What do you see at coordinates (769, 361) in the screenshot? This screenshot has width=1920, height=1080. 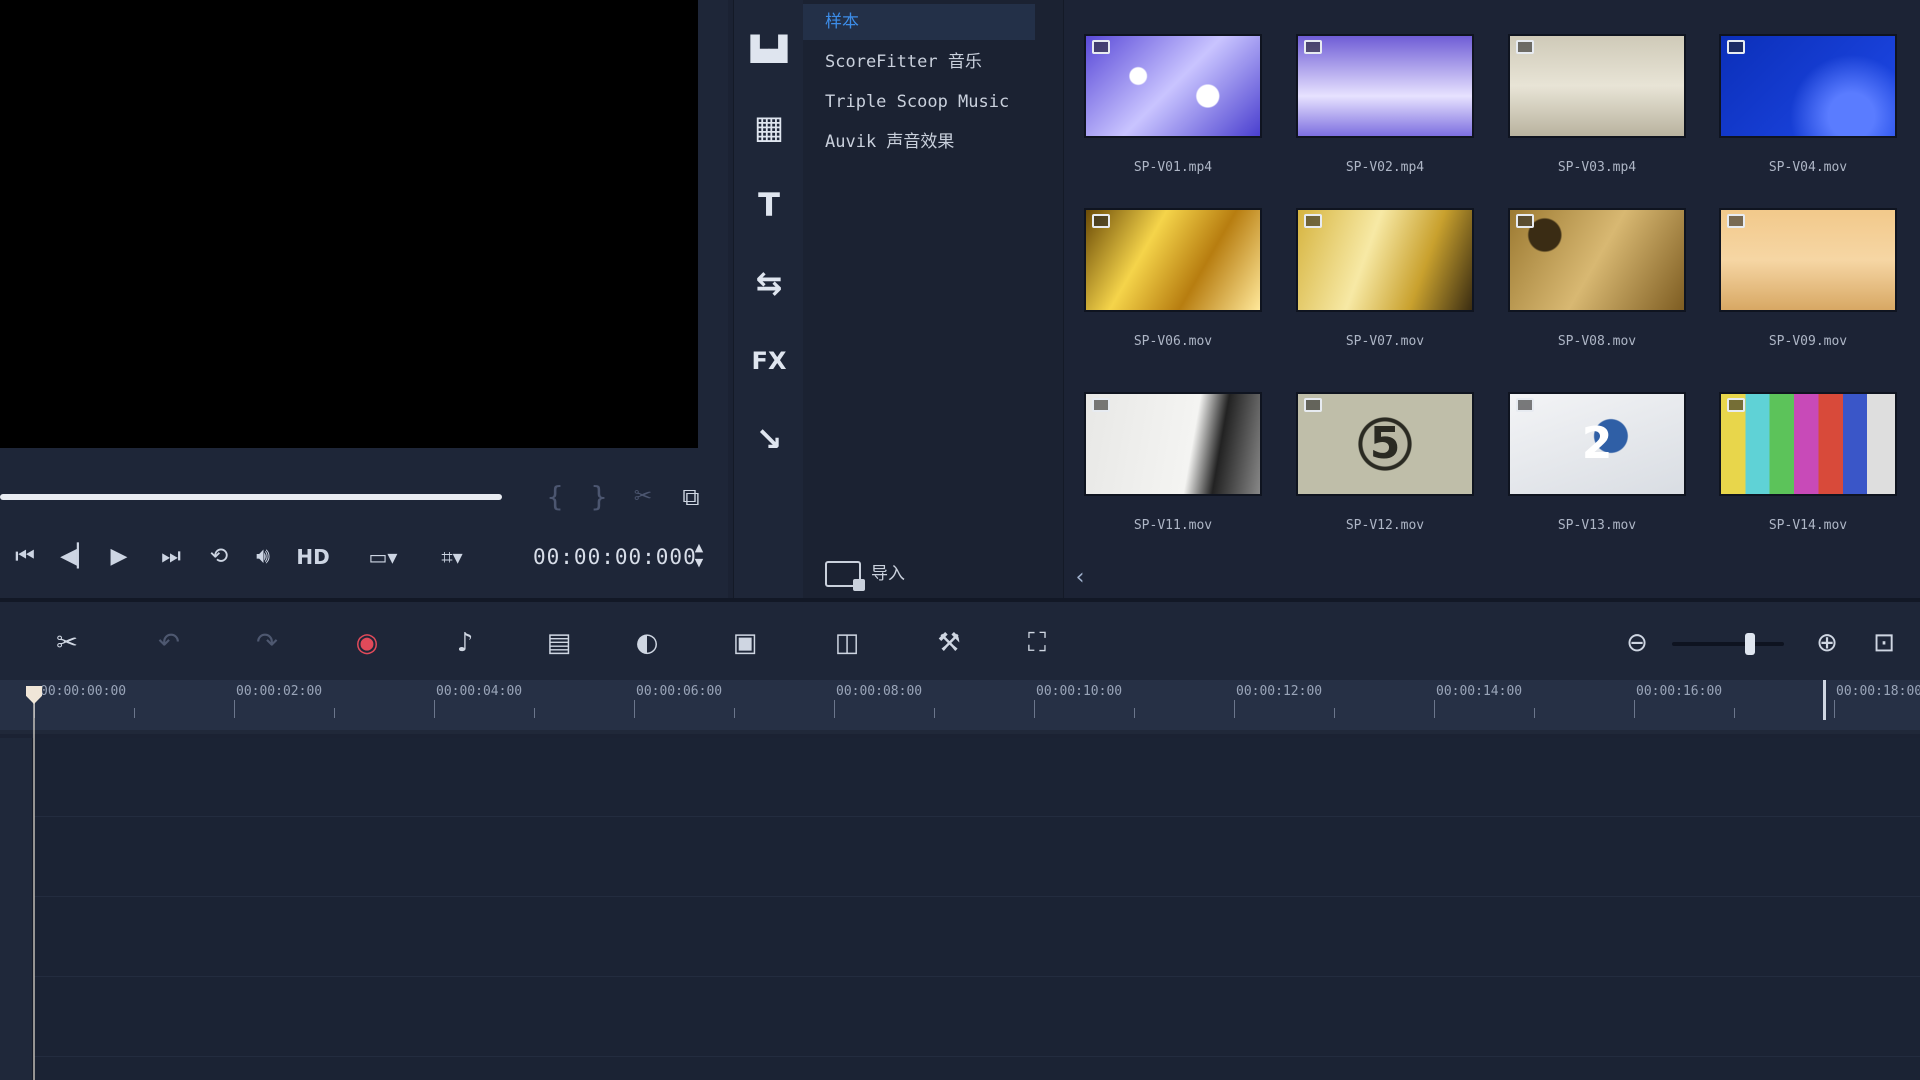 I see `filter-fx-icon: FX` at bounding box center [769, 361].